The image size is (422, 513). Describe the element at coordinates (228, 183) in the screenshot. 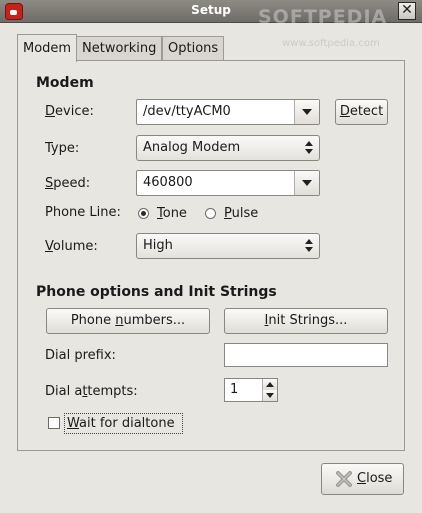

I see `speed-combobox: 460800` at that location.